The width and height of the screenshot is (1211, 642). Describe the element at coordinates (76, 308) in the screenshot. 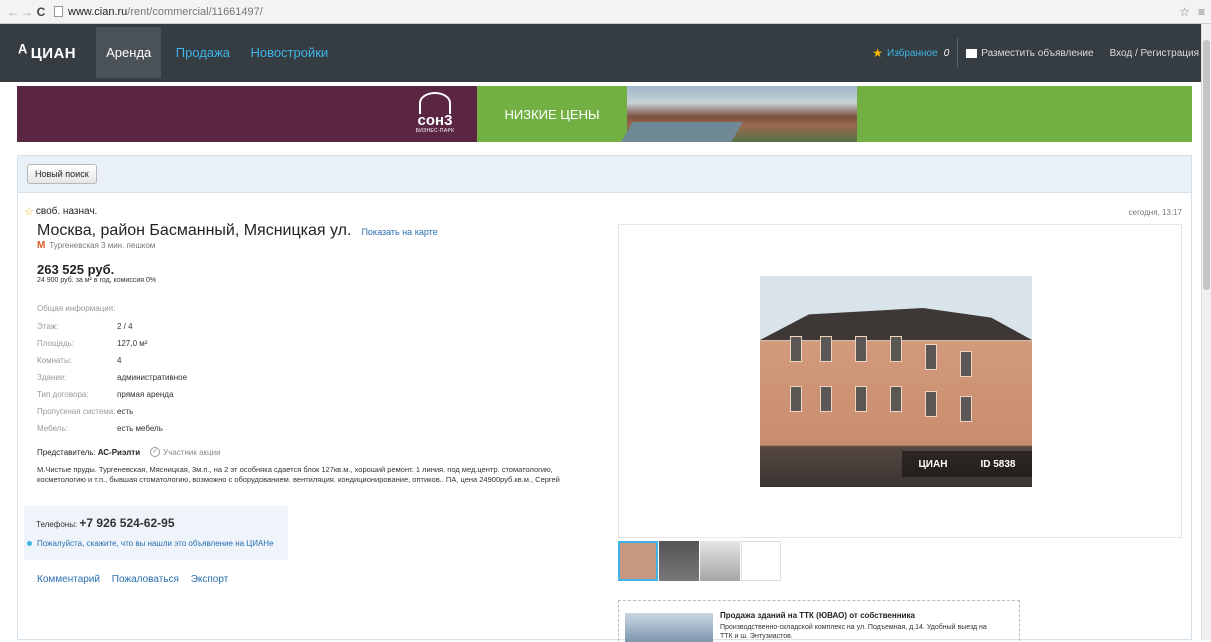

I see `info-title: Общая информация:` at that location.